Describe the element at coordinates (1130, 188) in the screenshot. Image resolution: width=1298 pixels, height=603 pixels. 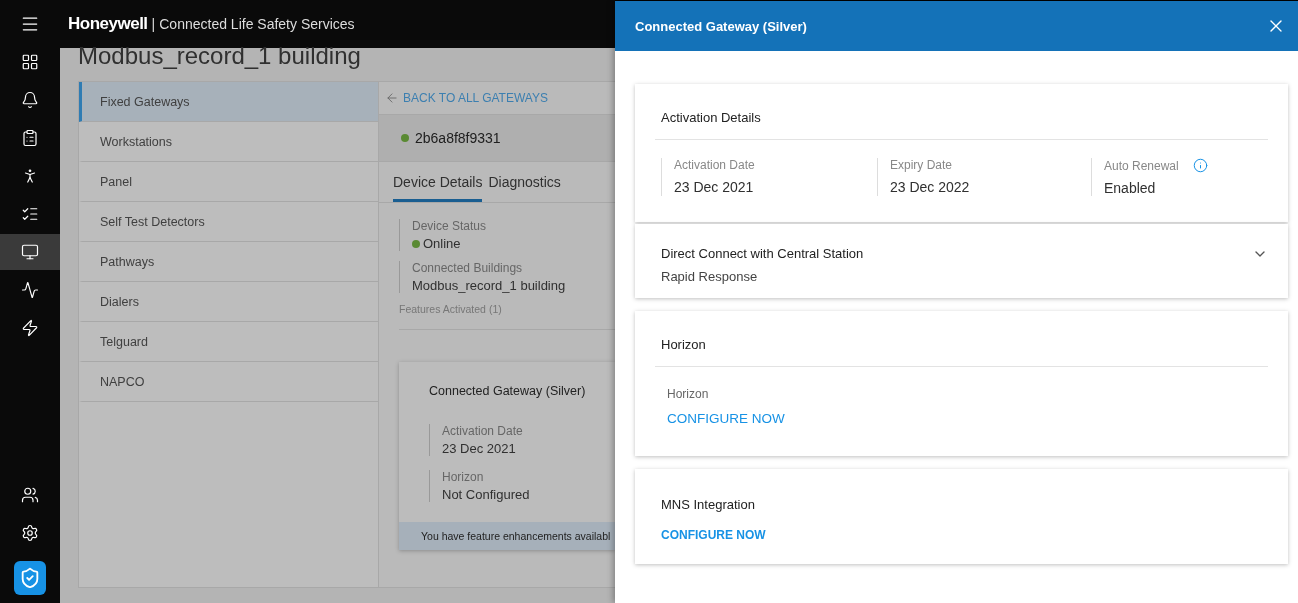
I see `field-value: Enabled` at that location.